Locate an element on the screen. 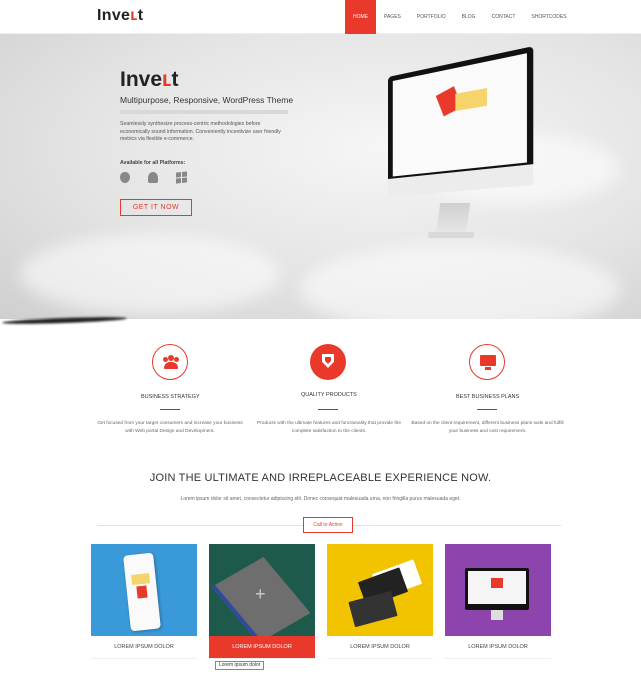 The height and width of the screenshot is (676, 641). imac-stand is located at coordinates (453, 219).